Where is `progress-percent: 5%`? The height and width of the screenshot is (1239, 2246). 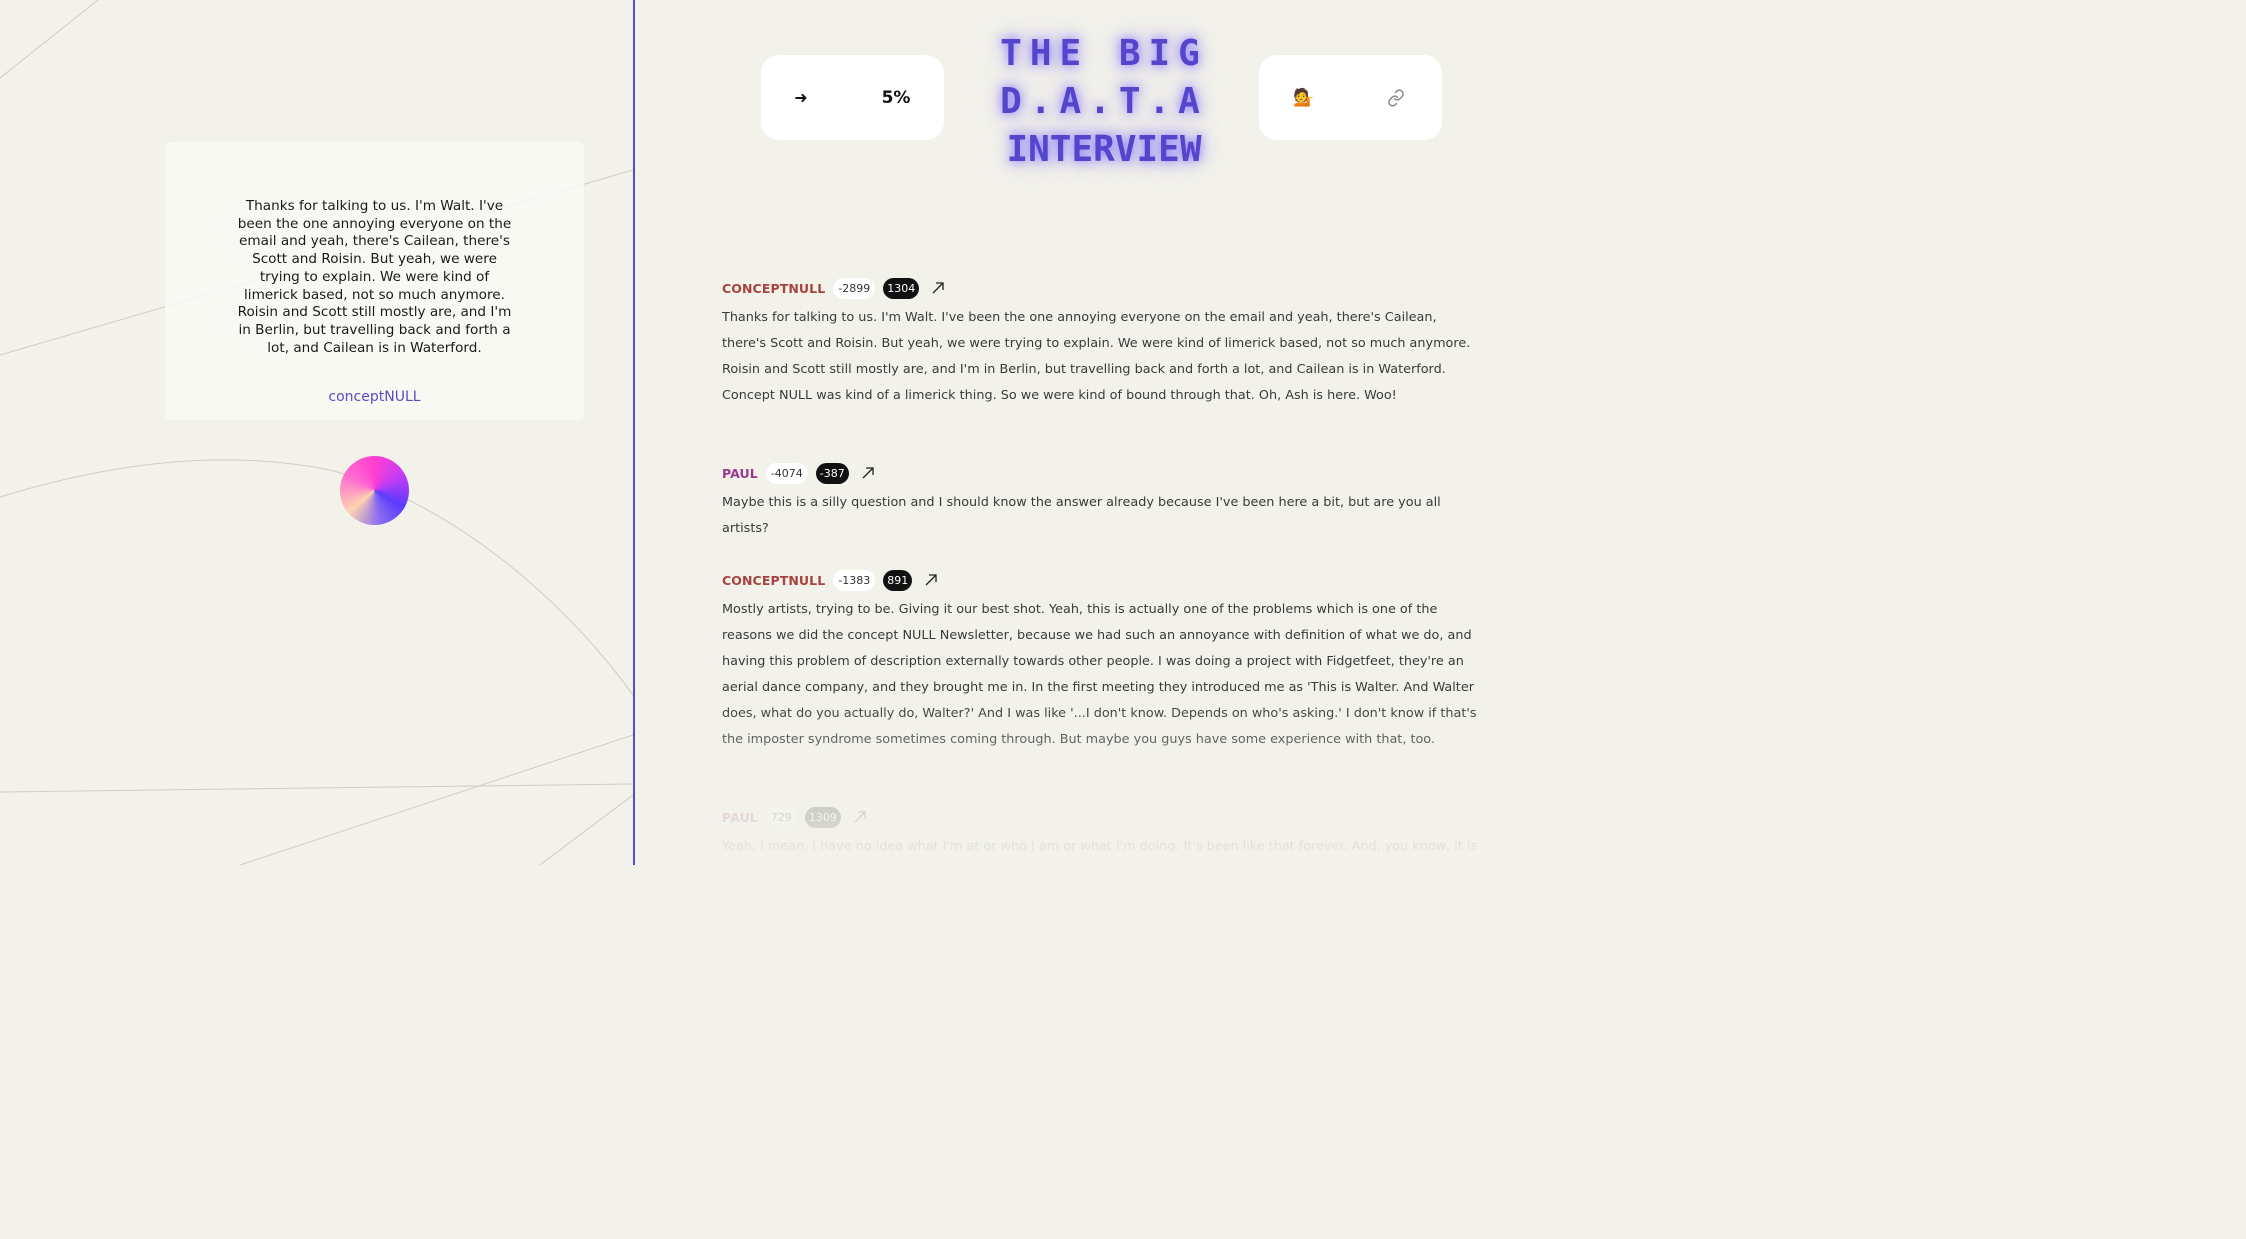 progress-percent: 5% is located at coordinates (896, 97).